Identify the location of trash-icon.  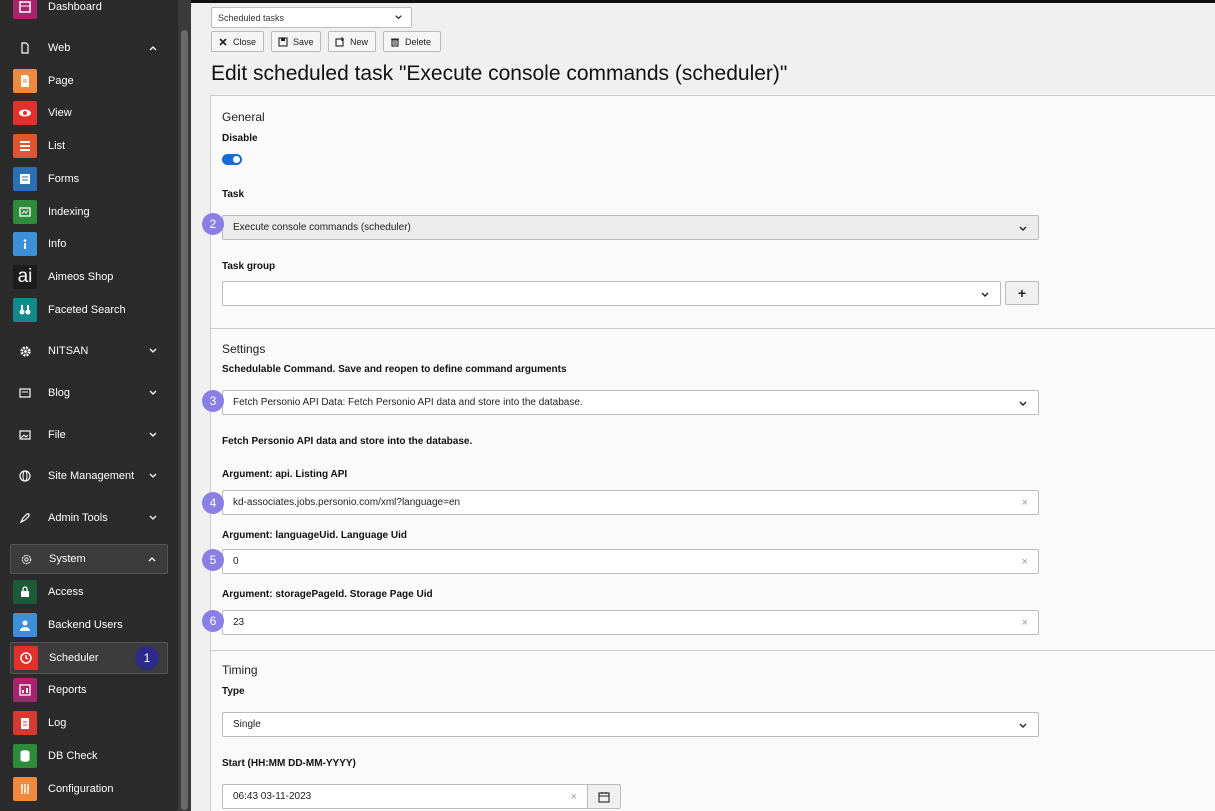
(395, 42).